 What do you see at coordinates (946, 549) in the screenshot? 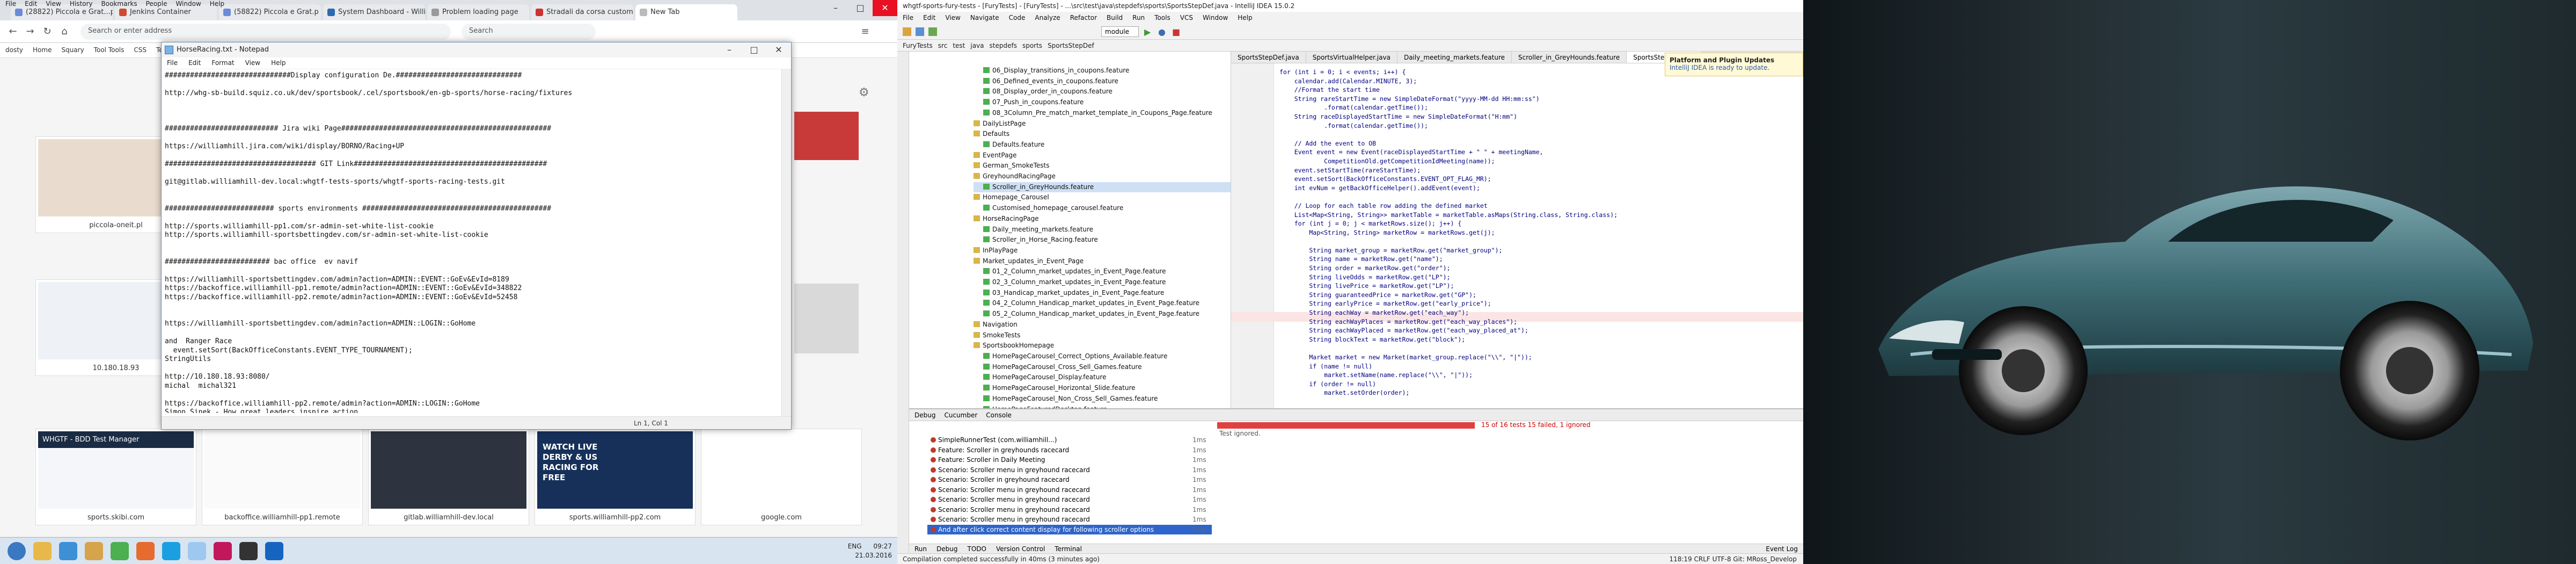
I see `tool-debug: Debug` at bounding box center [946, 549].